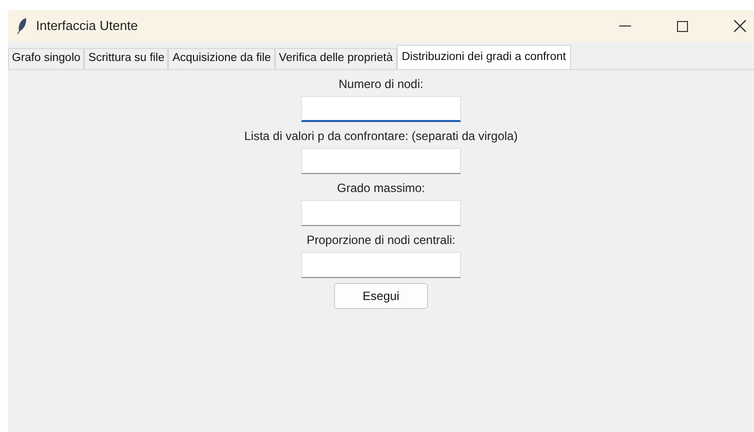  I want to click on field-label: Proporzione di nodi centrali:, so click(381, 240).